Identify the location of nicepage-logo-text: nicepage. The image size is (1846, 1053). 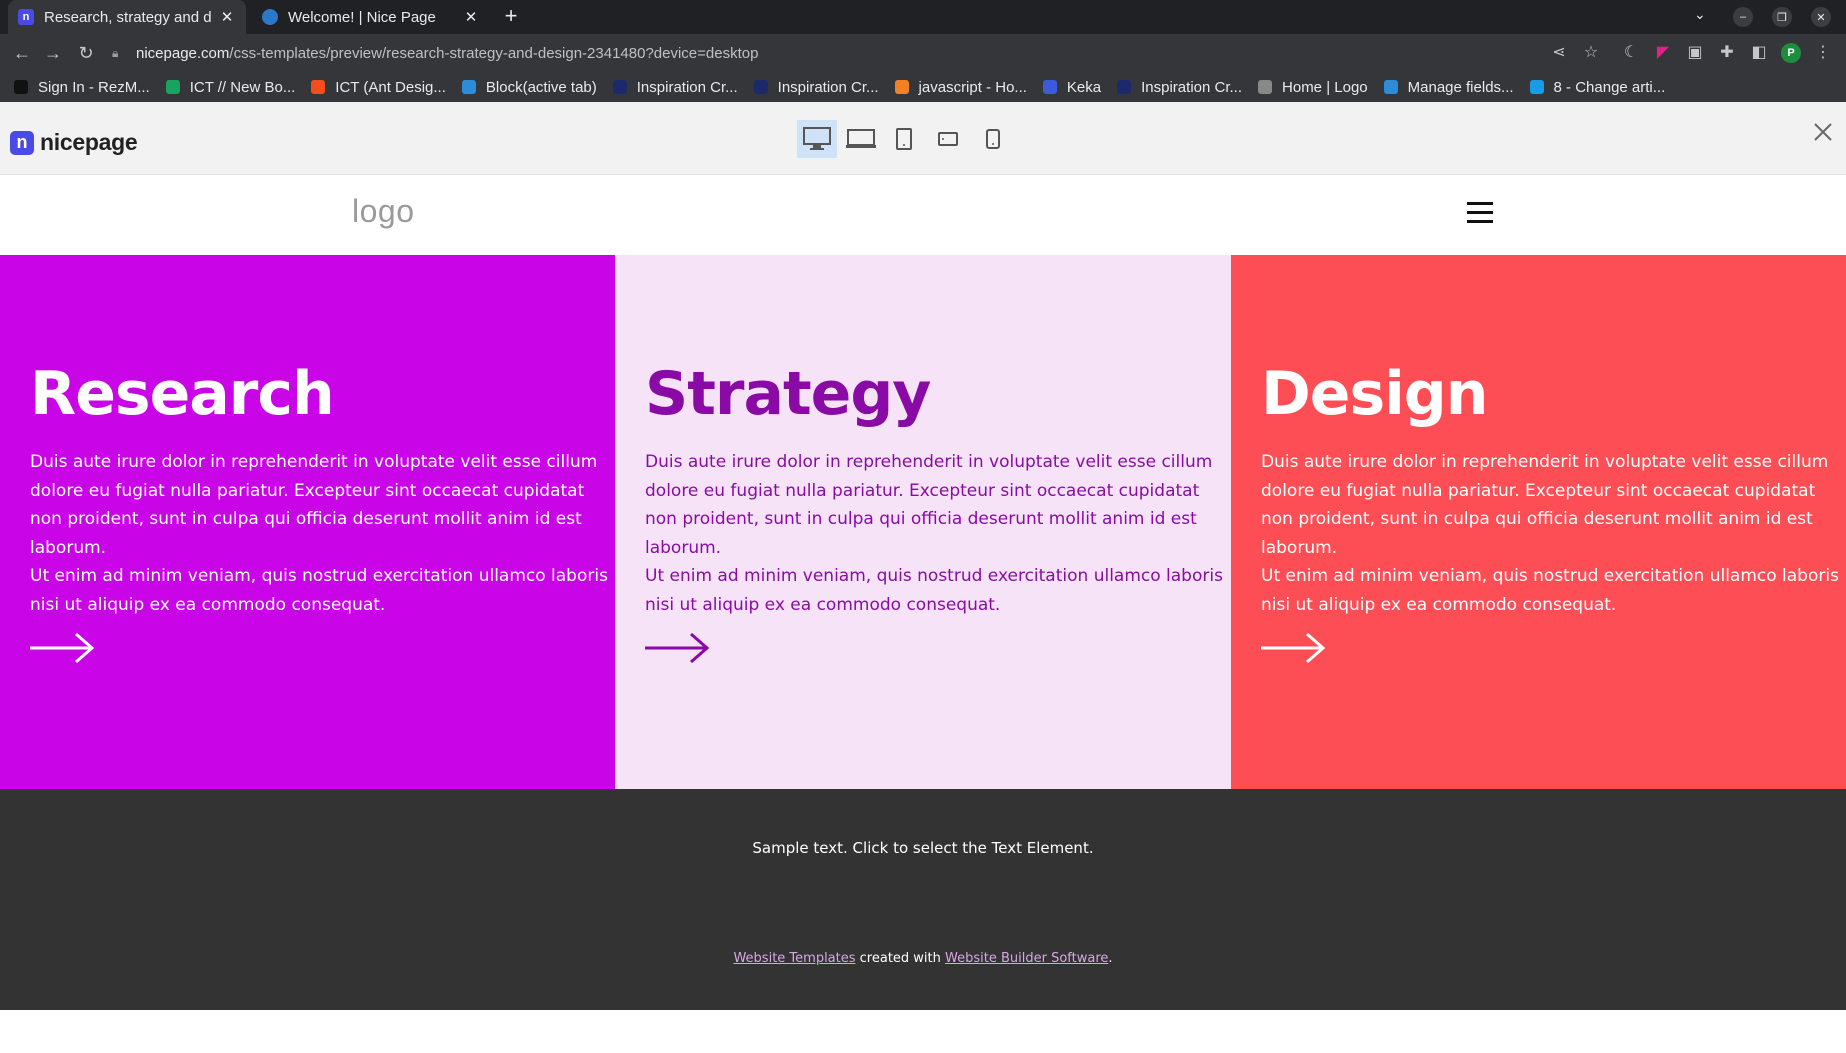
(89, 142).